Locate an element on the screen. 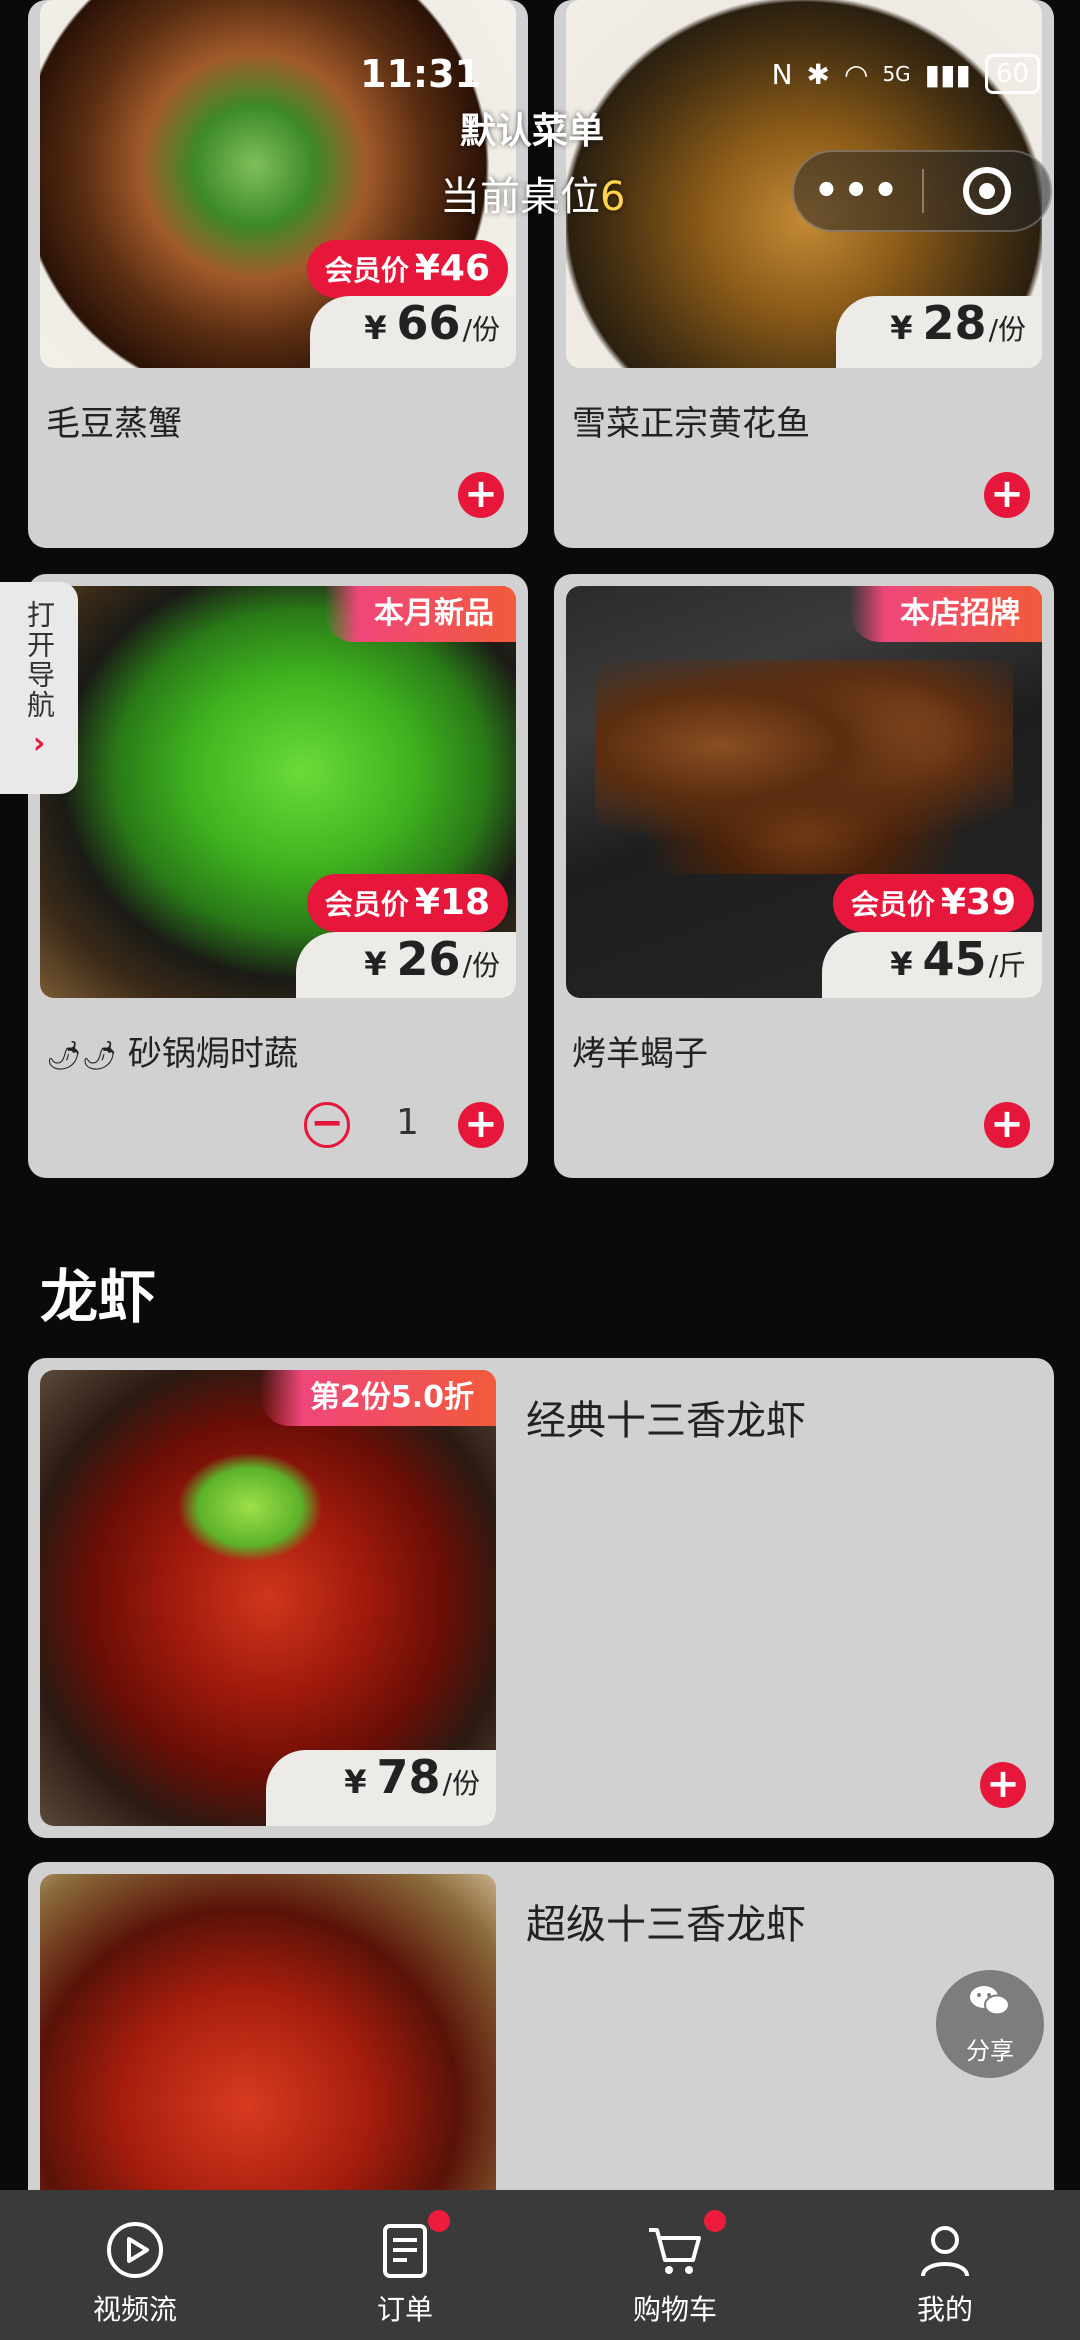 This screenshot has width=1080, height=2340. table-number: 6 is located at coordinates (613, 197).